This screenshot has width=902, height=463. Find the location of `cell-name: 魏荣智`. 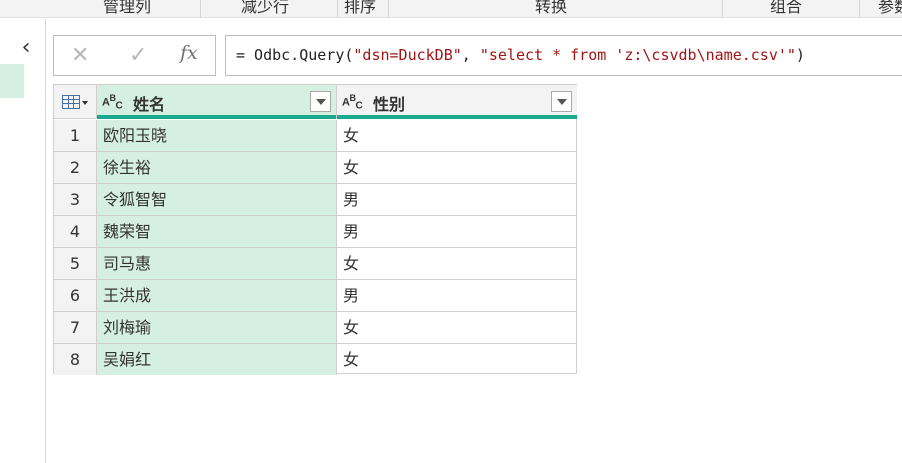

cell-name: 魏荣智 is located at coordinates (217, 231).